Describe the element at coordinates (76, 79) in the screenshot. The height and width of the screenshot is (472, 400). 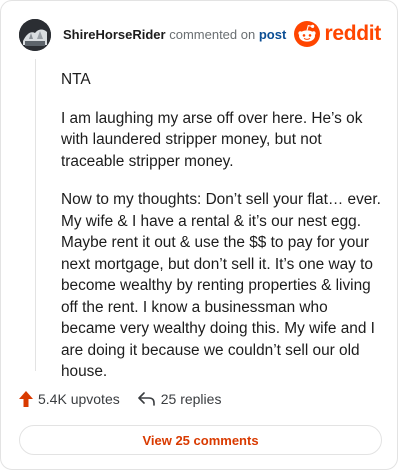
I see `comment-paragraph: NTA` at that location.